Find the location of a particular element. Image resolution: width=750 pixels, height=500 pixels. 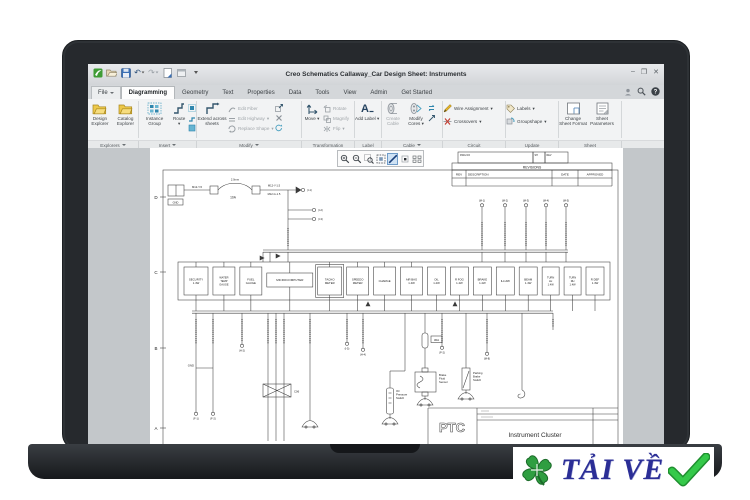

cluster-box-label: R DEF 1.4W is located at coordinates (595, 280).